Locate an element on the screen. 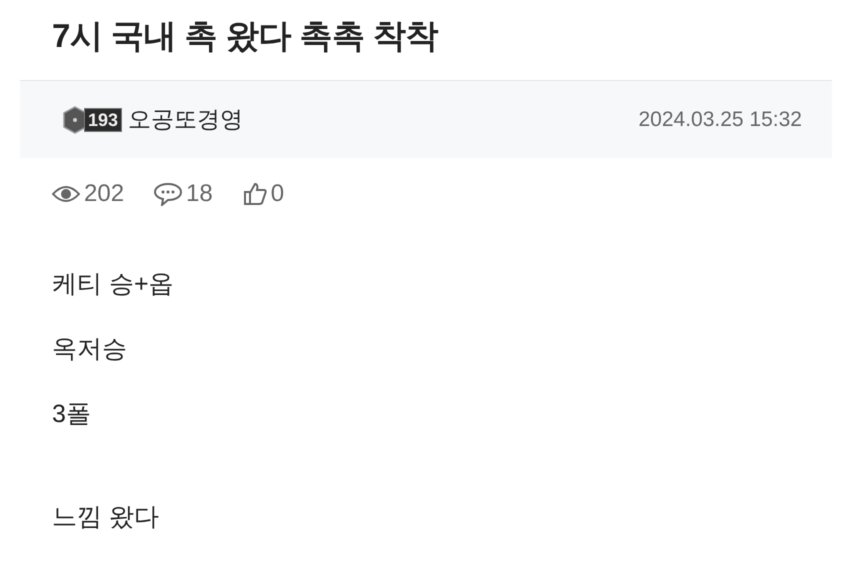  eye-icon is located at coordinates (66, 194).